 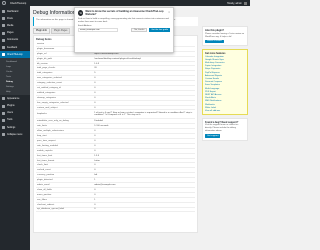 What do you see at coordinates (15, 91) in the screenshot?
I see `submenu-help: Help` at bounding box center [15, 91].